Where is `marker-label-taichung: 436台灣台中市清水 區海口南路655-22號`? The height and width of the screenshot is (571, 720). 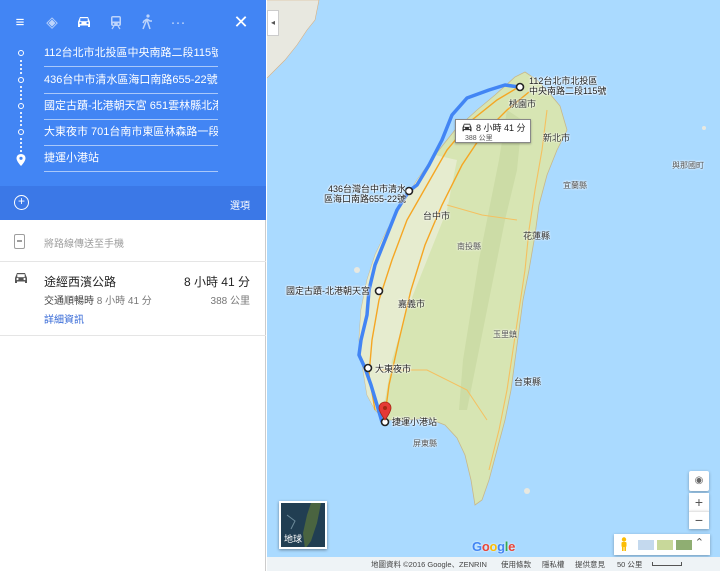
marker-label-taichung: 436台灣台中市清水 區海口南路655-22號 is located at coordinates (365, 194).